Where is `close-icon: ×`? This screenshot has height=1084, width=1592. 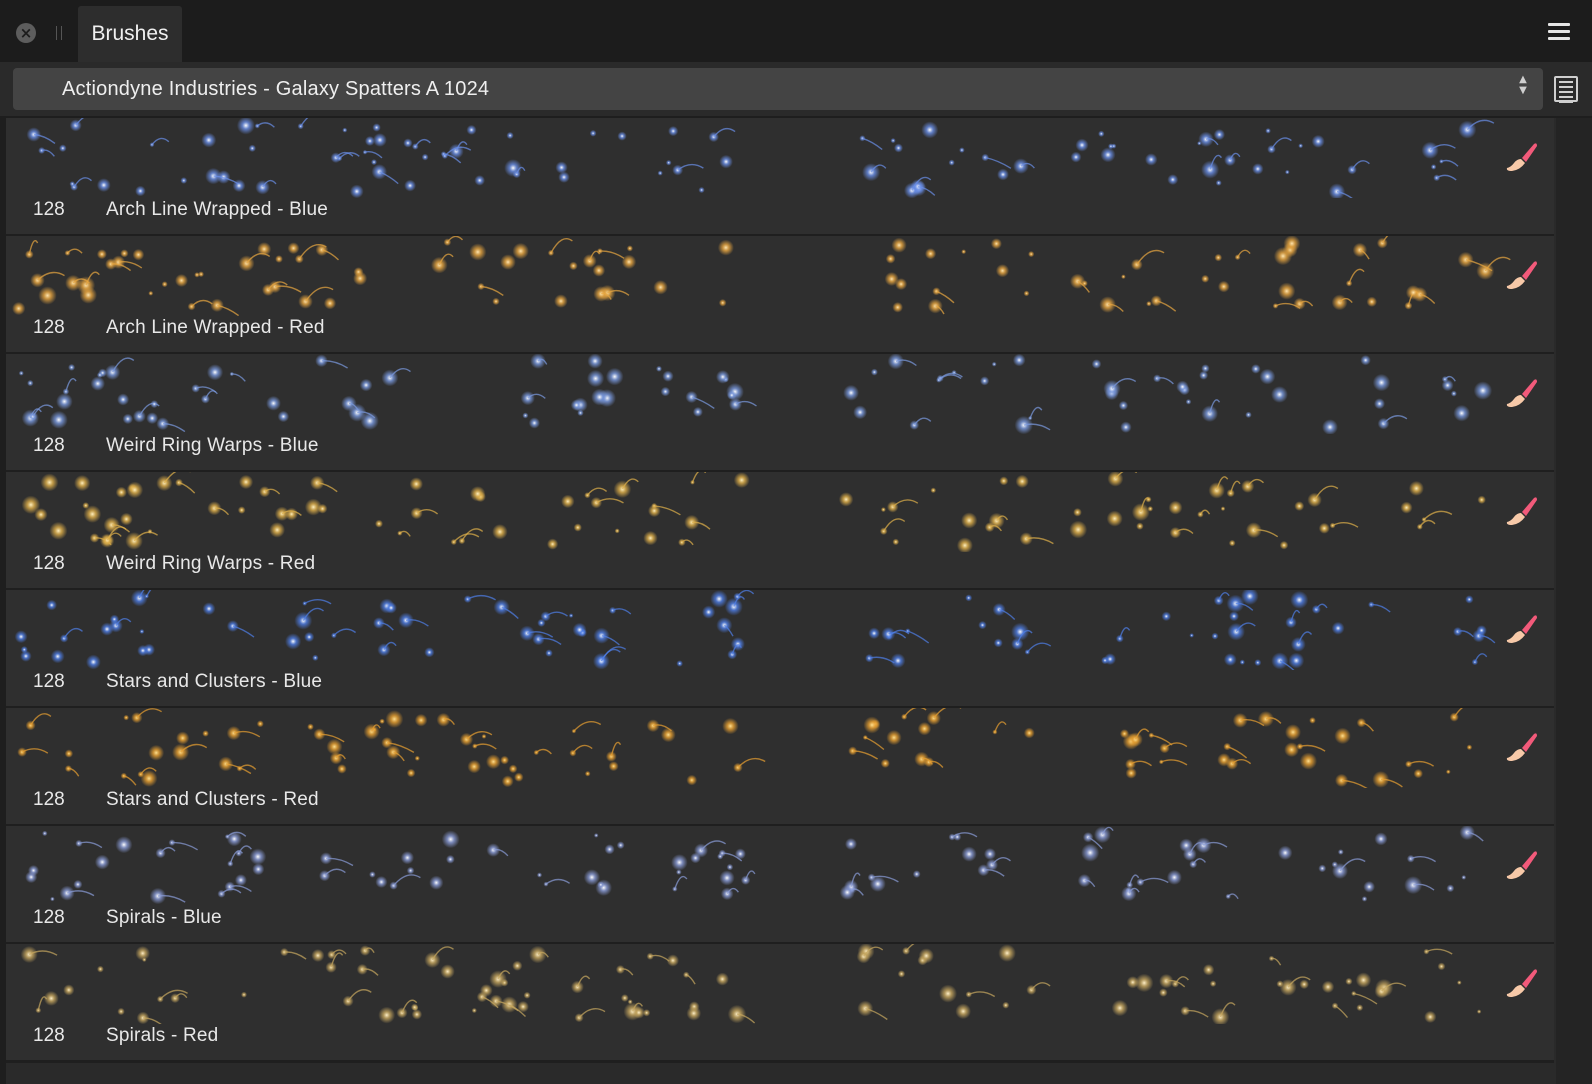 close-icon: × is located at coordinates (26, 33).